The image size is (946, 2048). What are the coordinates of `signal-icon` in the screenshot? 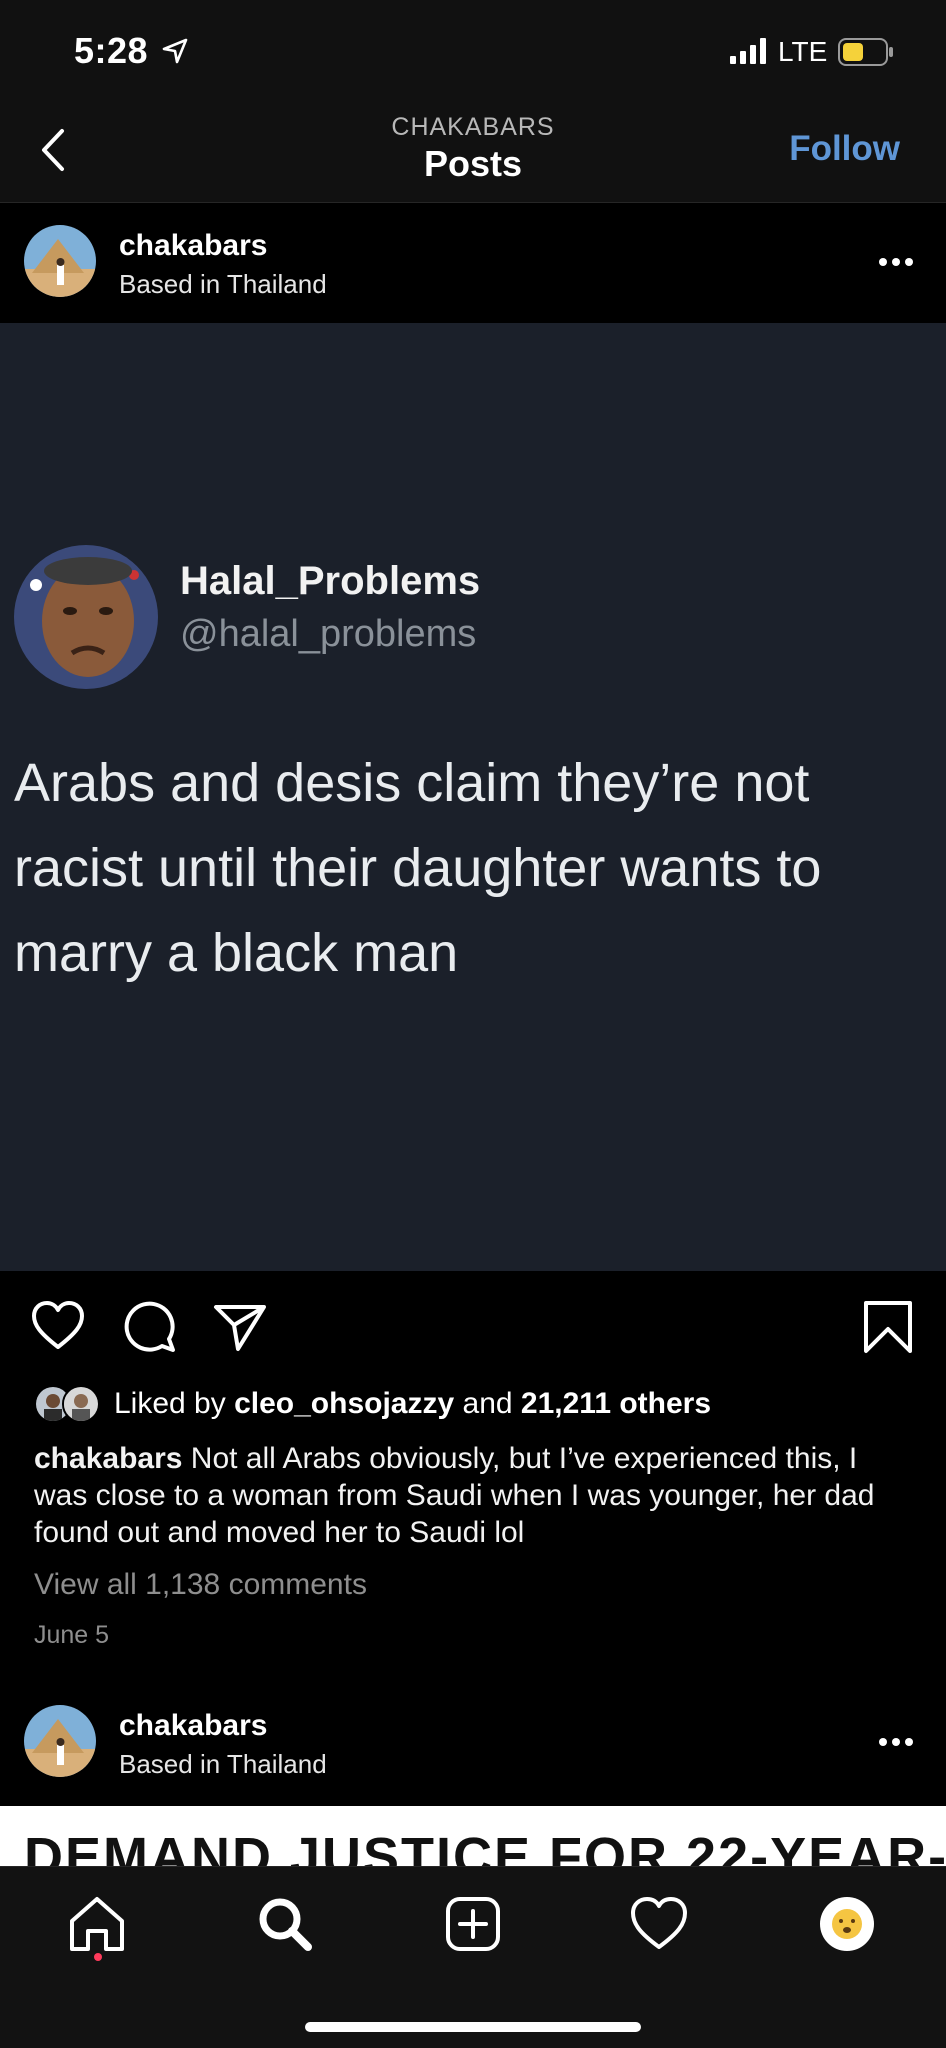 It's located at (748, 51).